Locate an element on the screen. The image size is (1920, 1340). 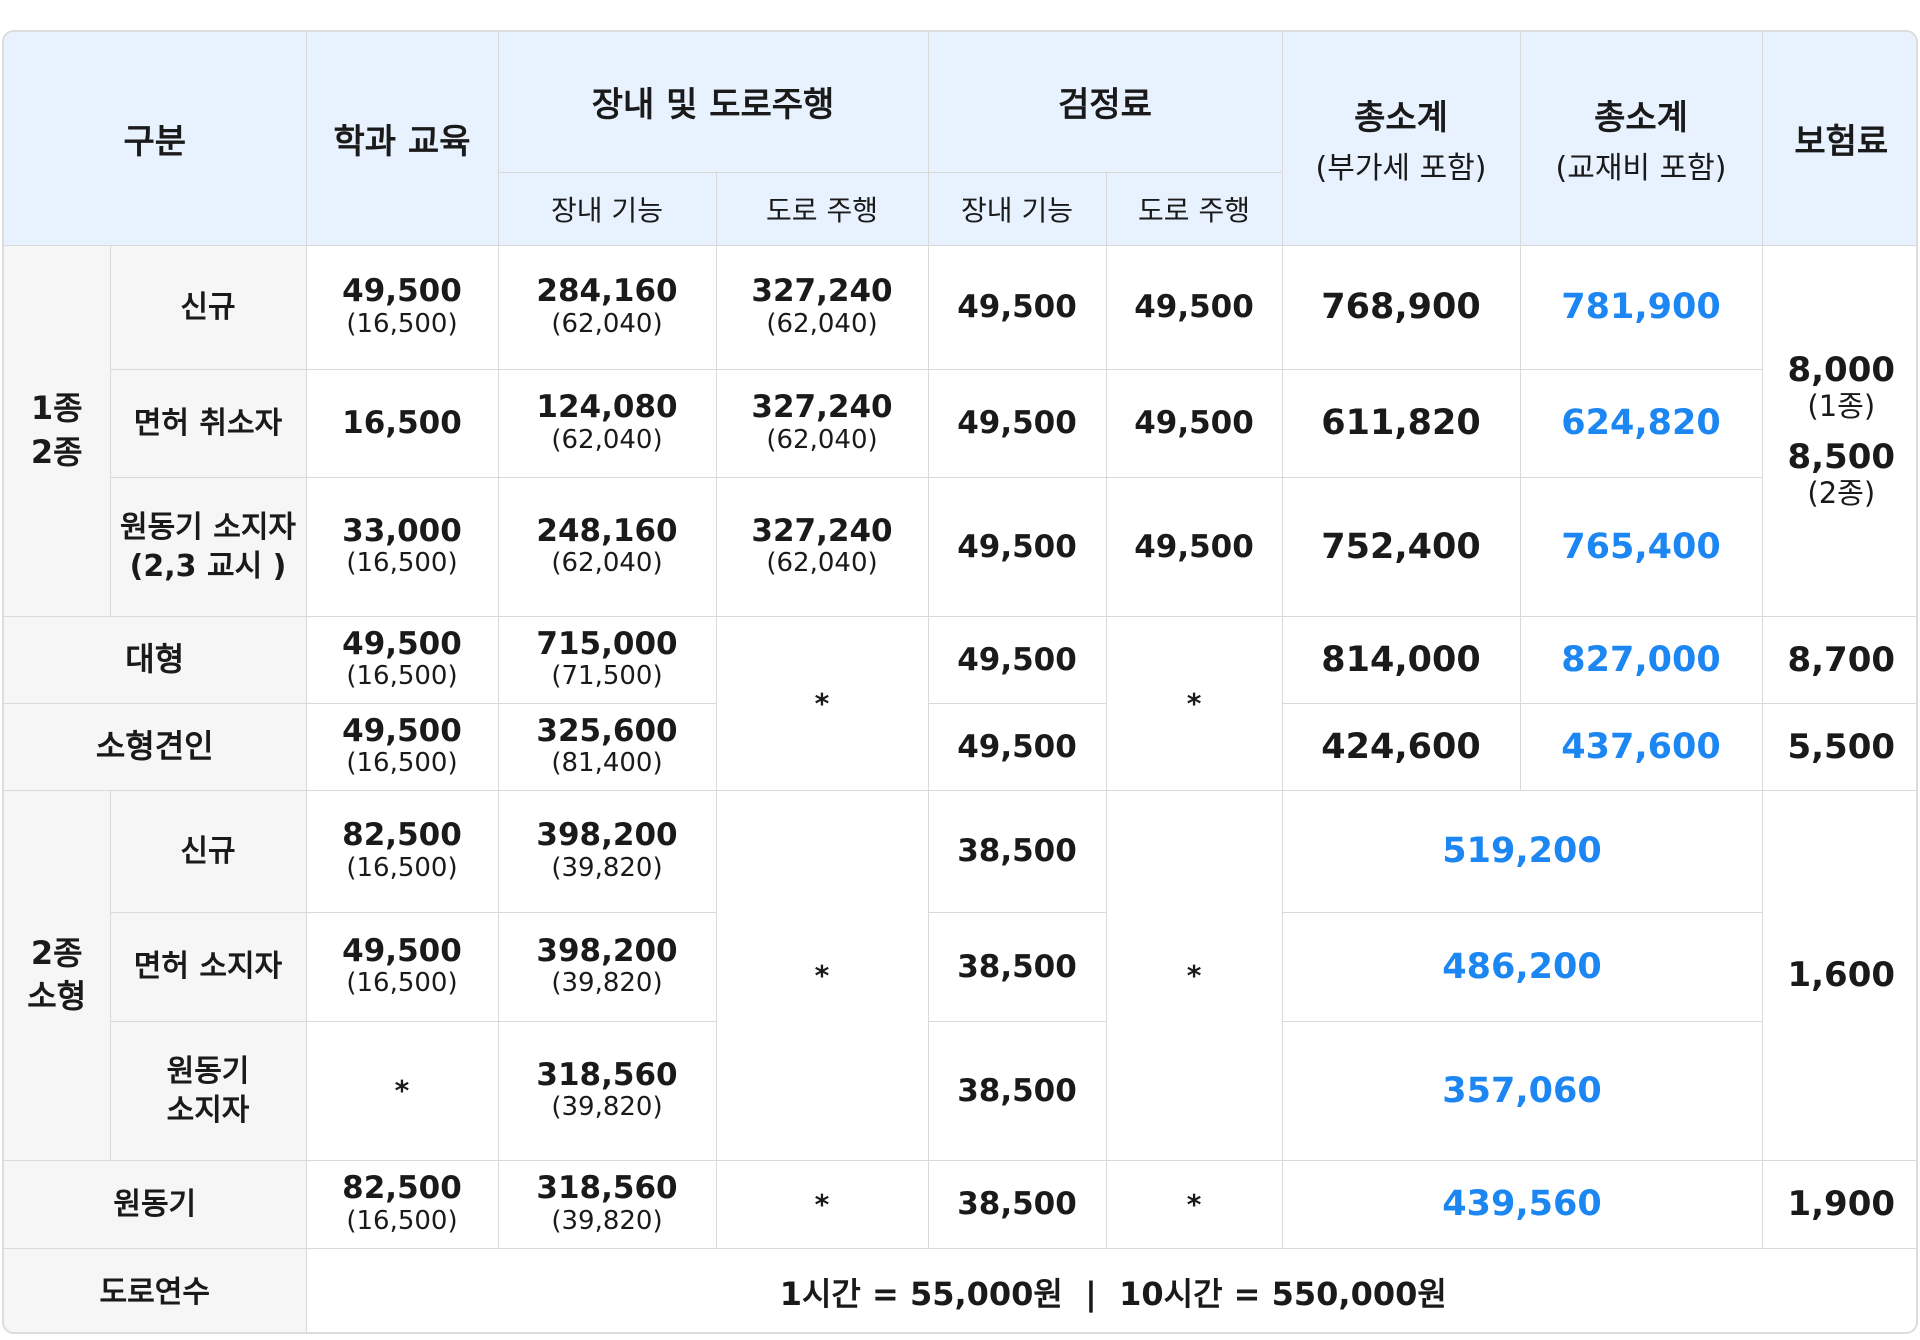
header-driving-course: 장내 기능 is located at coordinates (607, 208).